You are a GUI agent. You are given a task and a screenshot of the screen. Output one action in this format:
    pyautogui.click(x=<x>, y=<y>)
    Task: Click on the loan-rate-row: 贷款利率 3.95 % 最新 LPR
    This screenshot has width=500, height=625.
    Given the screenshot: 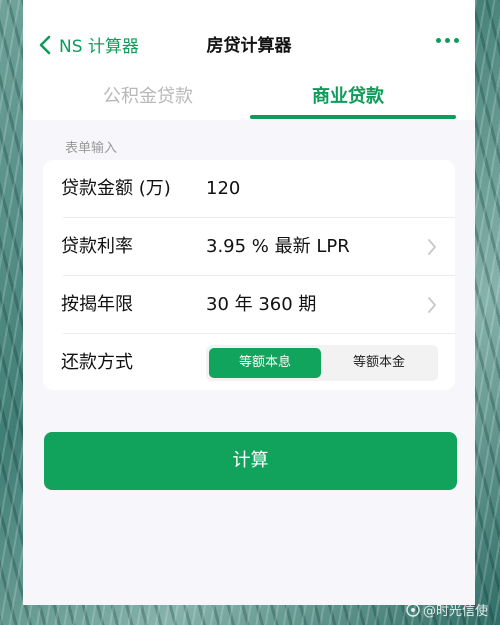 What is the action you would take?
    pyautogui.click(x=249, y=247)
    